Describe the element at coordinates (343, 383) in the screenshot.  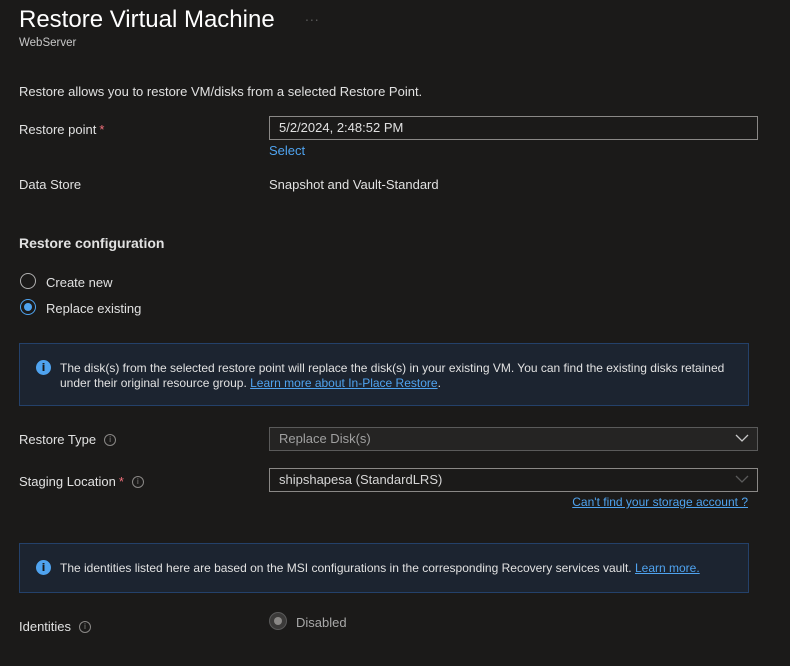
I see `learn-more-in-place-restore-link: Learn more about In-Place Restore` at that location.